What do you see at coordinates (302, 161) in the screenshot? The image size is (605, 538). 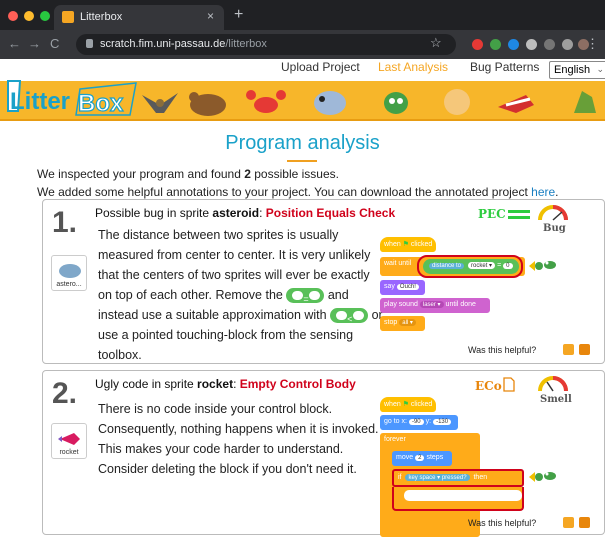 I see `title-underline` at bounding box center [302, 161].